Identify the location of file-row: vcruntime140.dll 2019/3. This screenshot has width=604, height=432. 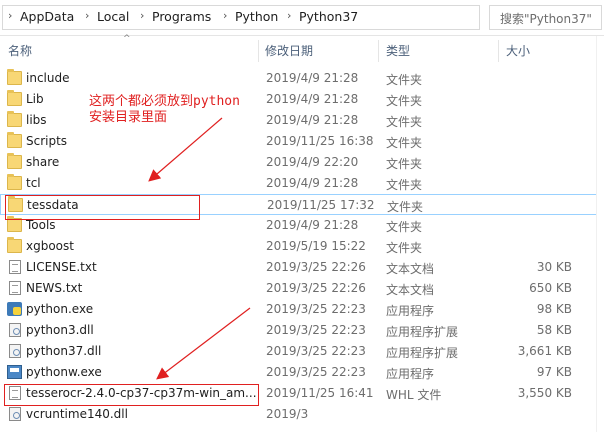
(302, 414).